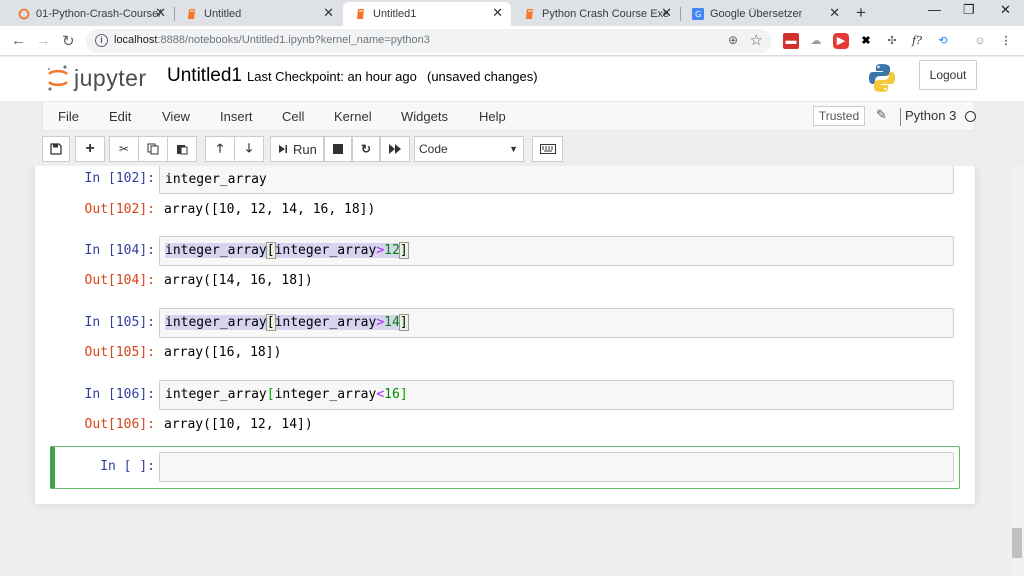 This screenshot has height=576, width=1024. I want to click on scrollbar-thumb, so click(1017, 543).